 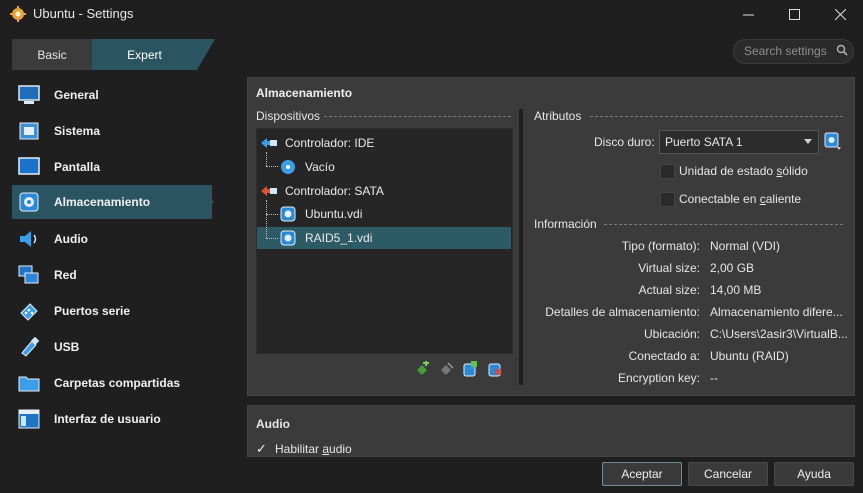 I want to click on add-attachment-icon, so click(x=470, y=369).